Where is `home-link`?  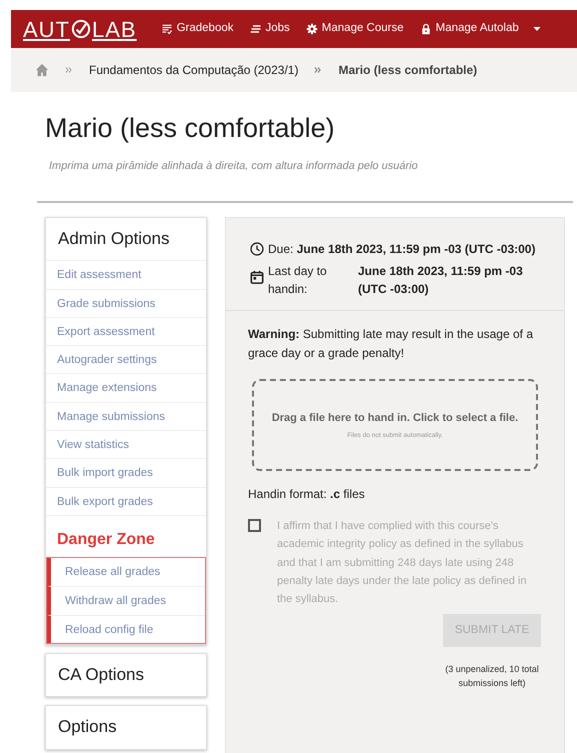 home-link is located at coordinates (42, 70).